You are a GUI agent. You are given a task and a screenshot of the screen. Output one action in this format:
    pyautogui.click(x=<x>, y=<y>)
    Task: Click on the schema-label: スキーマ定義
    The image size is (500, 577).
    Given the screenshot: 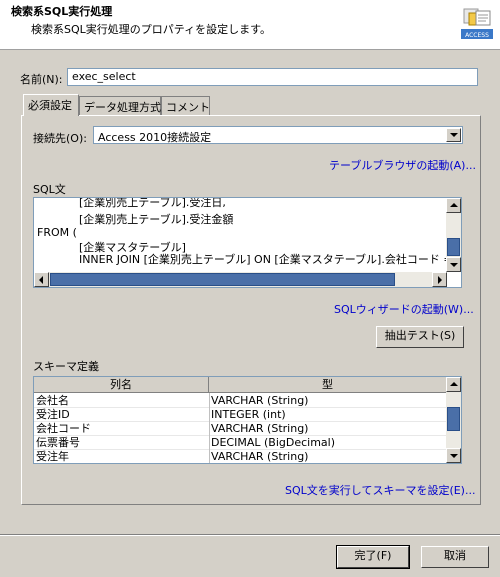 What is the action you would take?
    pyautogui.click(x=66, y=366)
    